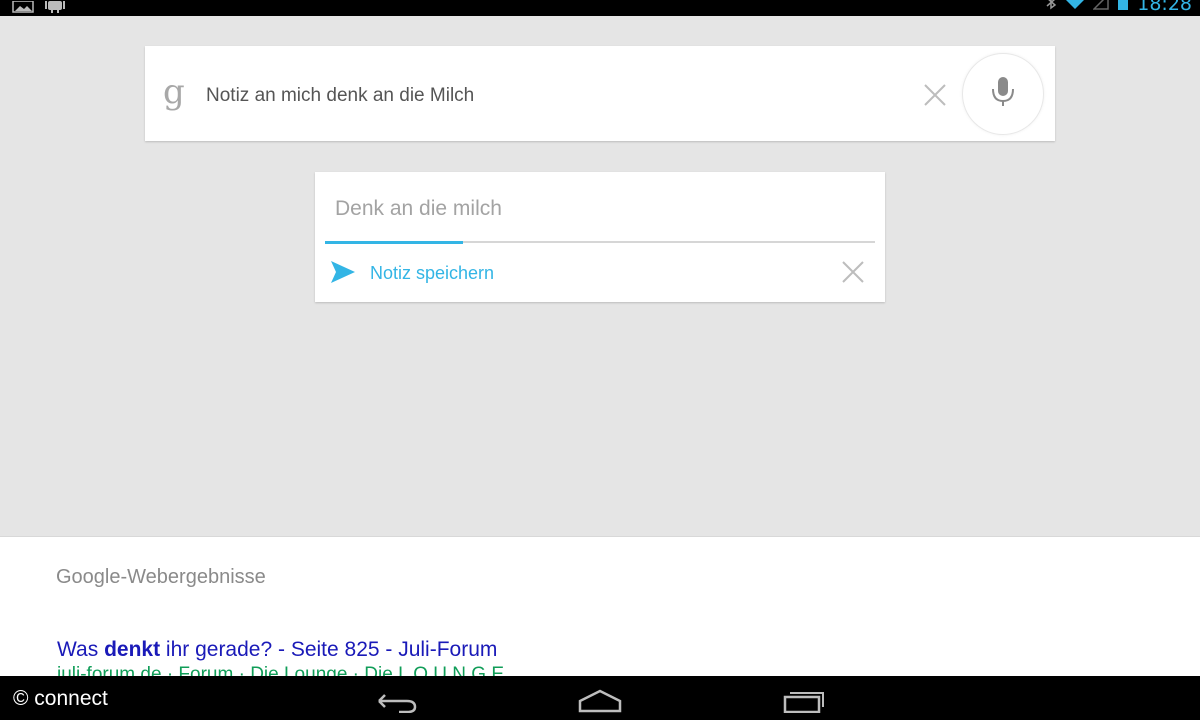 The width and height of the screenshot is (1200, 720). What do you see at coordinates (1123, 7) in the screenshot?
I see `battery-icon` at bounding box center [1123, 7].